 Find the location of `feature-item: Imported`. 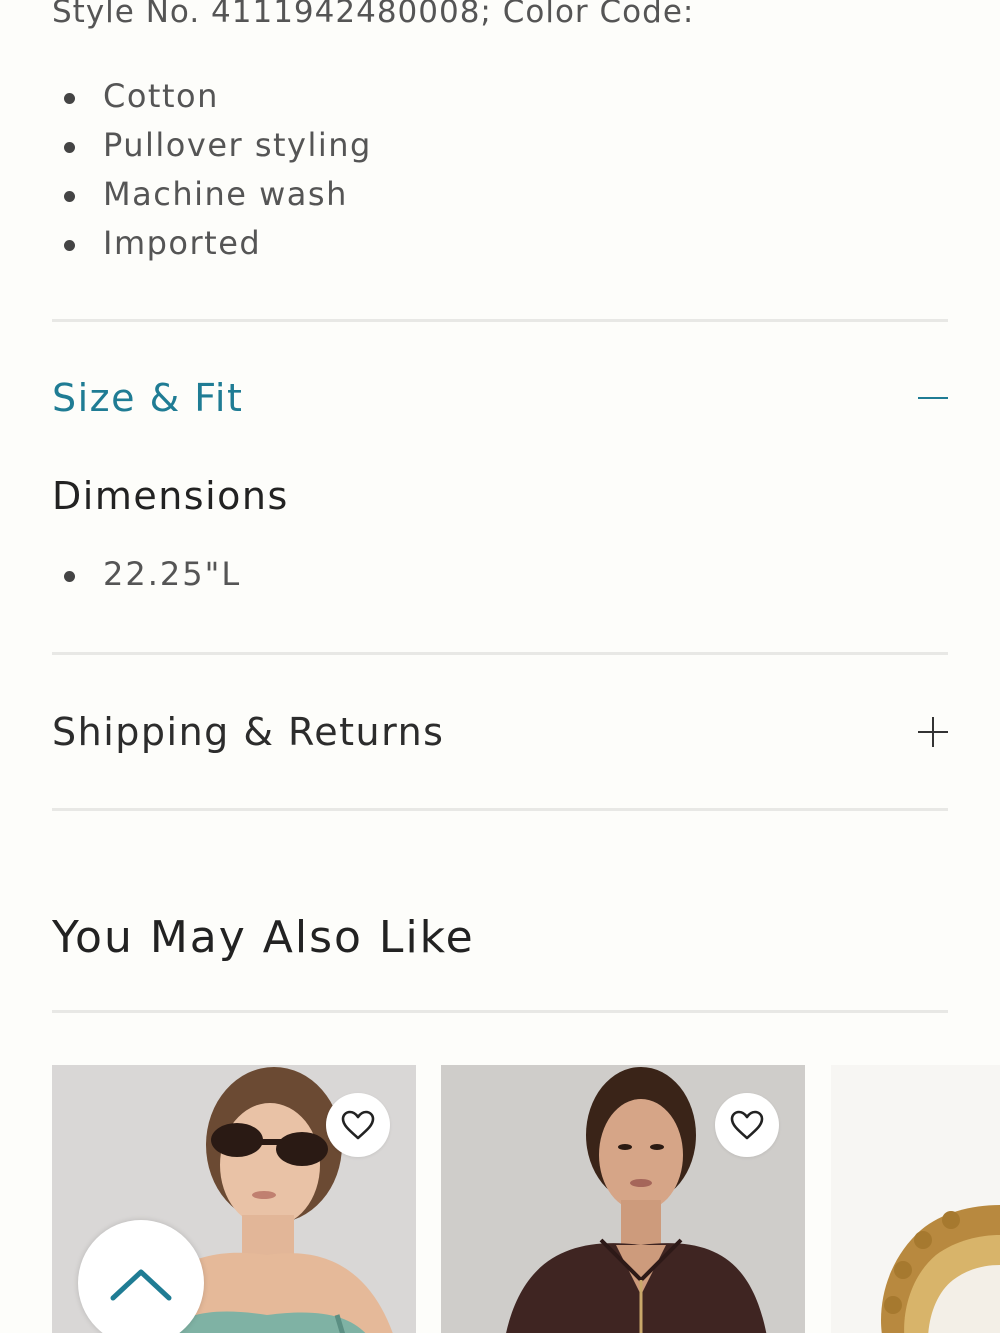

feature-item: Imported is located at coordinates (212, 243).